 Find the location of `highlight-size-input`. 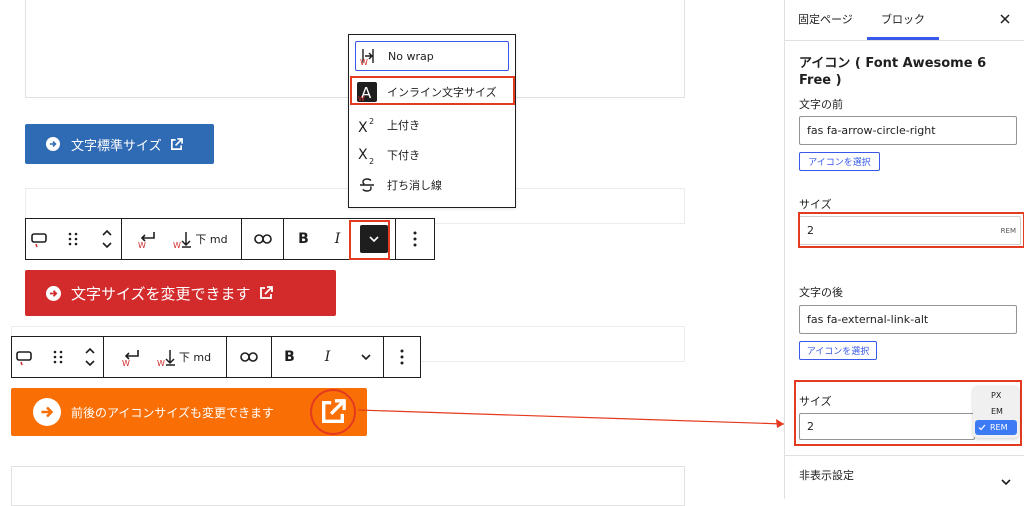

highlight-size-input is located at coordinates (911, 230).